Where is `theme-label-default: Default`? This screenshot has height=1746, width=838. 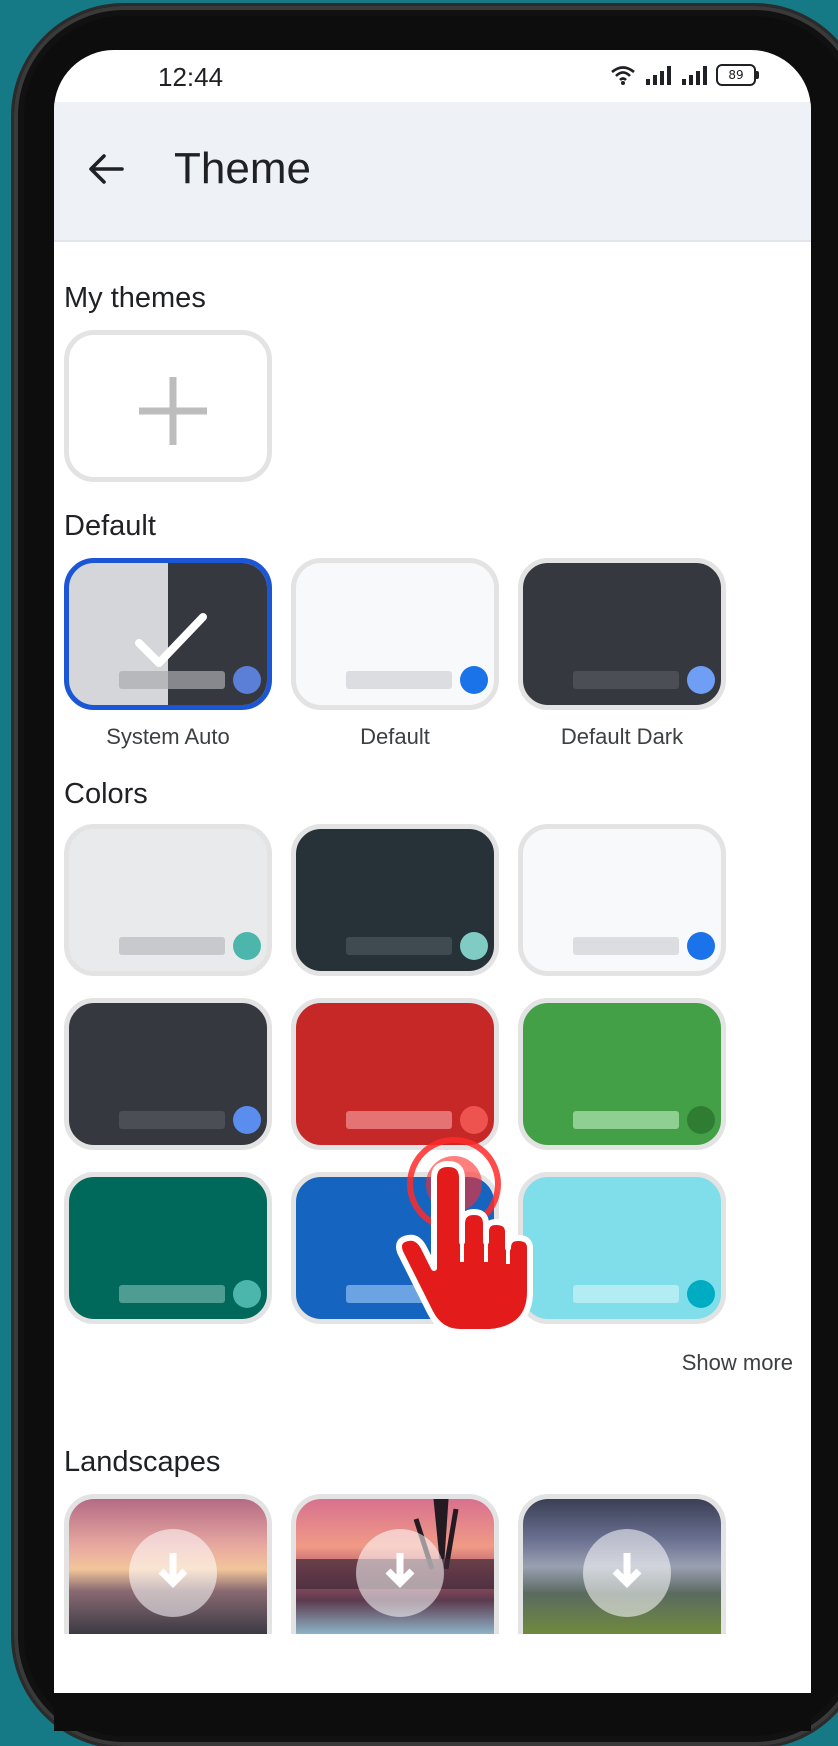
theme-label-default: Default is located at coordinates (395, 736).